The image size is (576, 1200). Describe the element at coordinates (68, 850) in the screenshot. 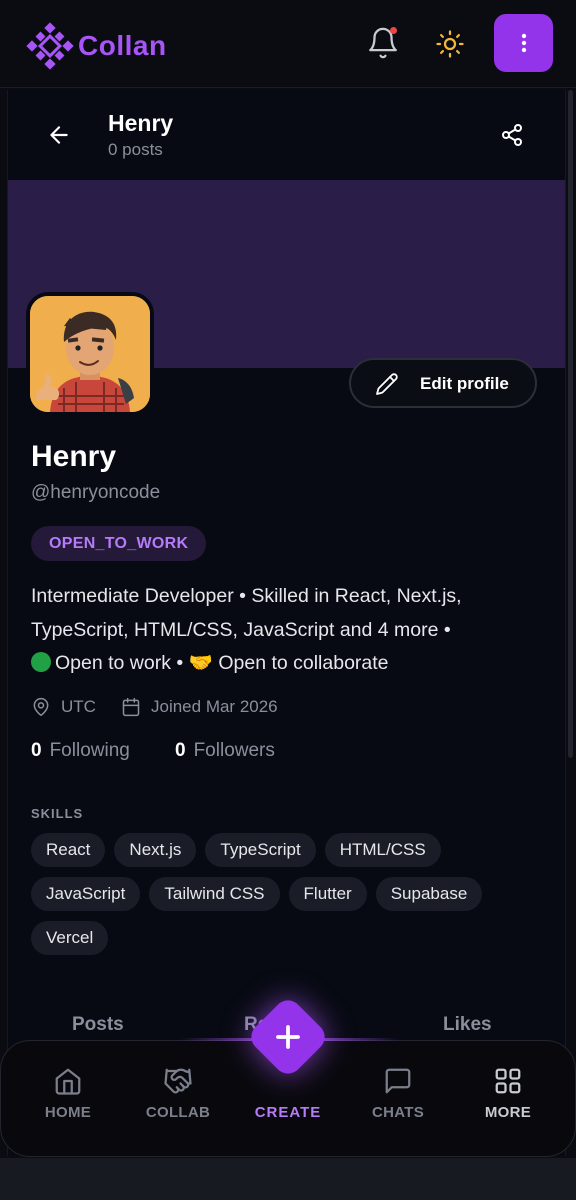

I see `skill-chip: React` at that location.